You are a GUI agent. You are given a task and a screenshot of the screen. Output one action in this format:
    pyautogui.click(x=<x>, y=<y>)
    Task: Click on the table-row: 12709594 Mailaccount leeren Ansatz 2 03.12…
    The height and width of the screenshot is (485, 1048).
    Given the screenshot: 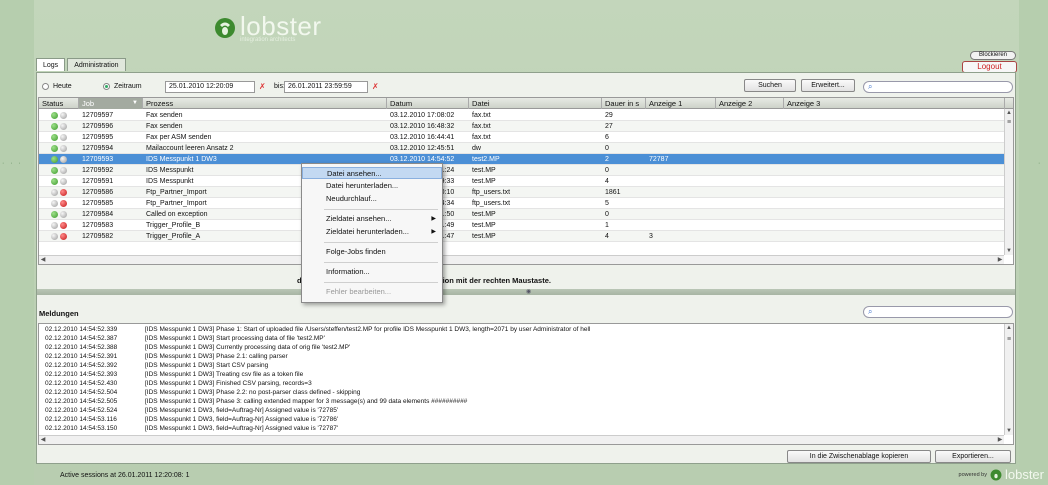 What is the action you would take?
    pyautogui.click(x=522, y=148)
    